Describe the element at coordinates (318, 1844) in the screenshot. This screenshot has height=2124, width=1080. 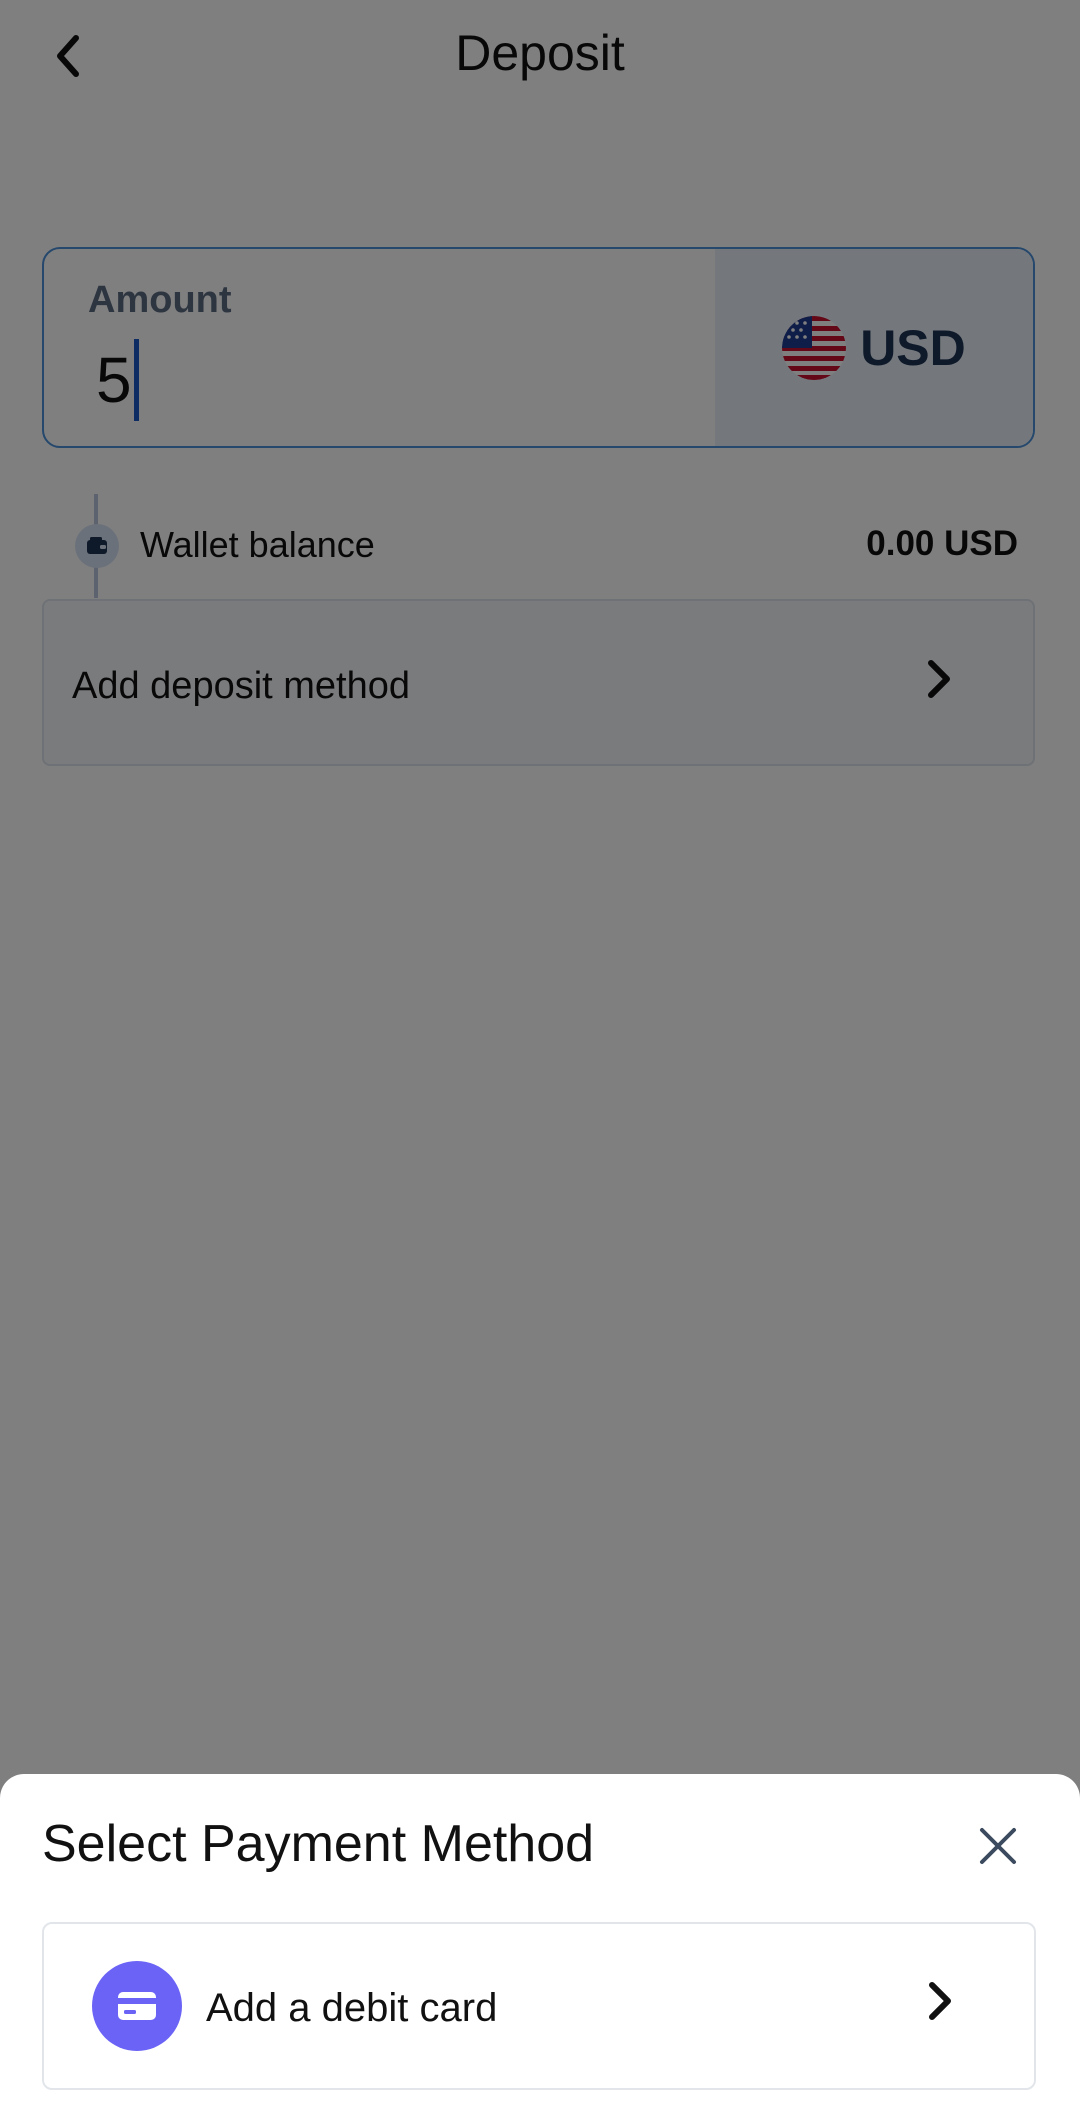
I see `sheet-title: Select Payment Method` at that location.